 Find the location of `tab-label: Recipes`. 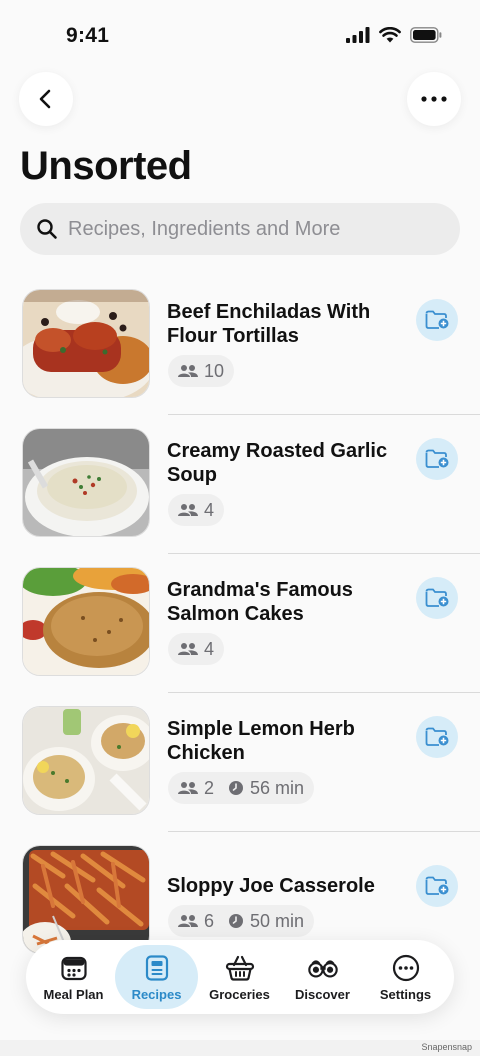

tab-label: Recipes is located at coordinates (156, 994).